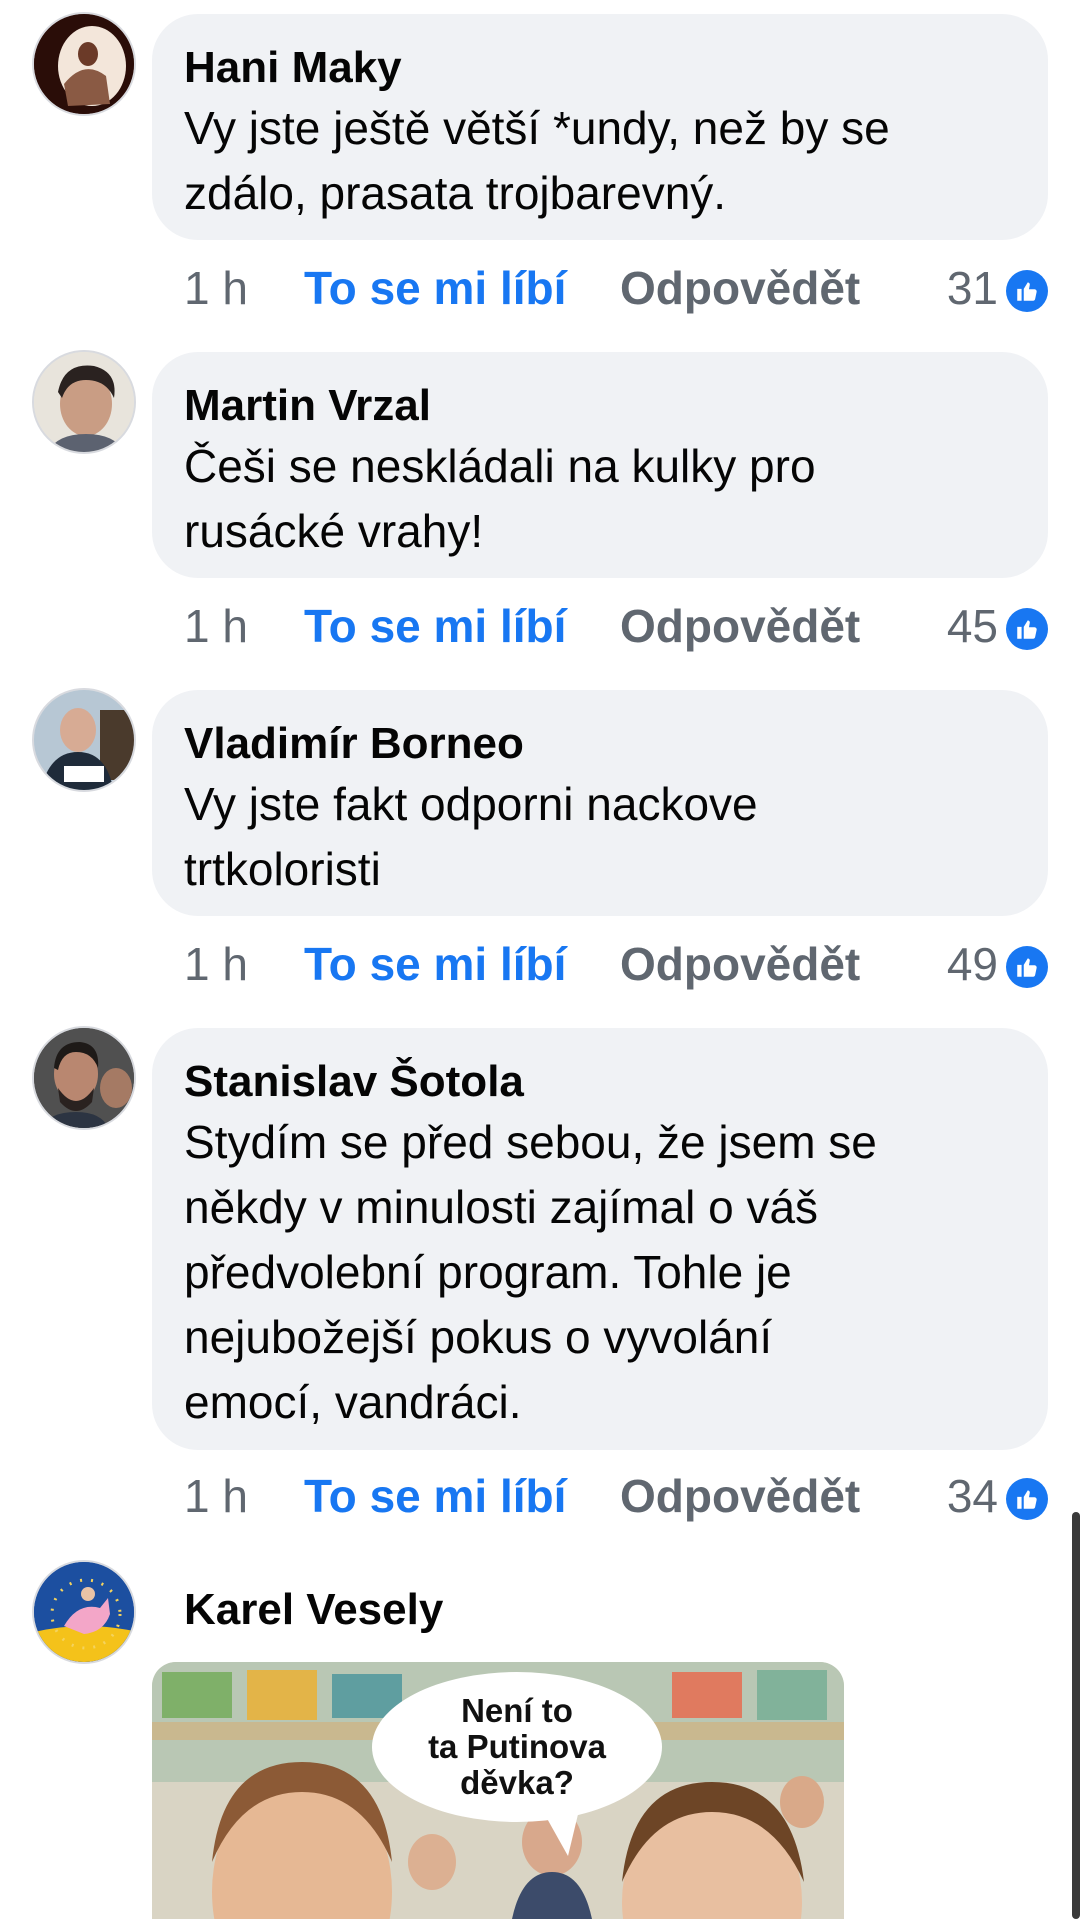 The image size is (1080, 1919). I want to click on meme-caption-line: ta Putinova, so click(517, 1746).